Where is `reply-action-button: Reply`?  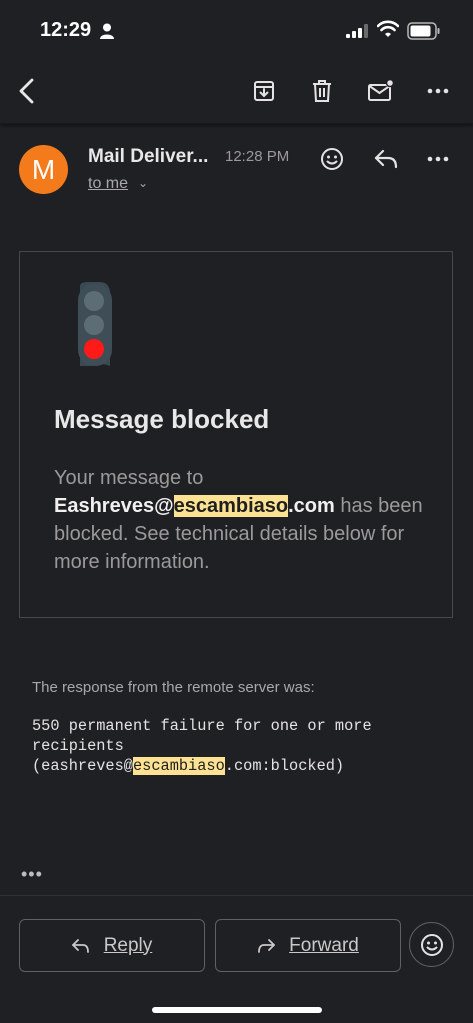 reply-action-button: Reply is located at coordinates (112, 945).